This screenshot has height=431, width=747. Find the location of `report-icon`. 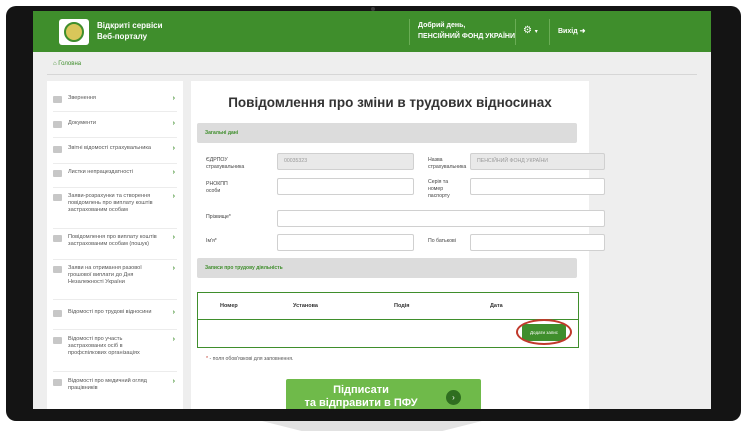

report-icon is located at coordinates (57, 149).